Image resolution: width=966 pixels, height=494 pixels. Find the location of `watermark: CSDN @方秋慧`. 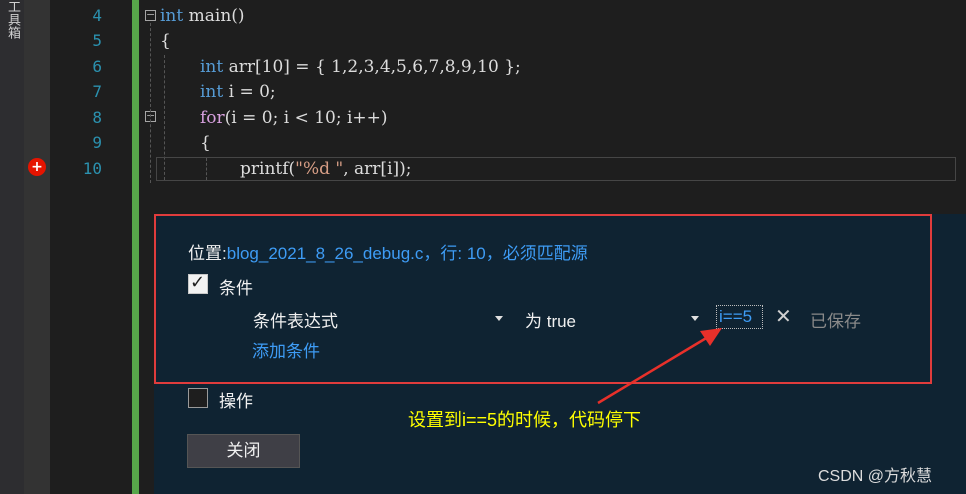

watermark: CSDN @方秋慧 is located at coordinates (875, 476).